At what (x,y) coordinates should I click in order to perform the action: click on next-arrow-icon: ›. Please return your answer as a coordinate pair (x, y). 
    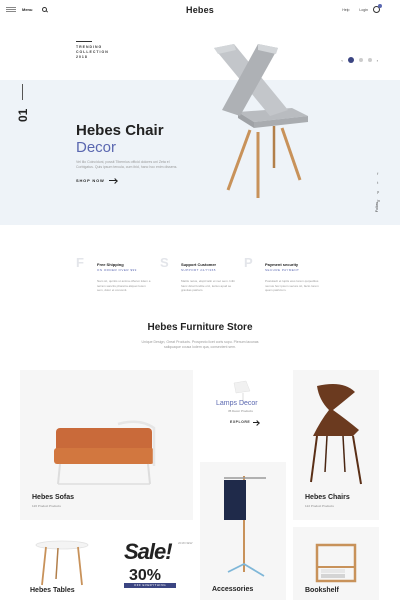
    Looking at the image, I should click on (377, 60).